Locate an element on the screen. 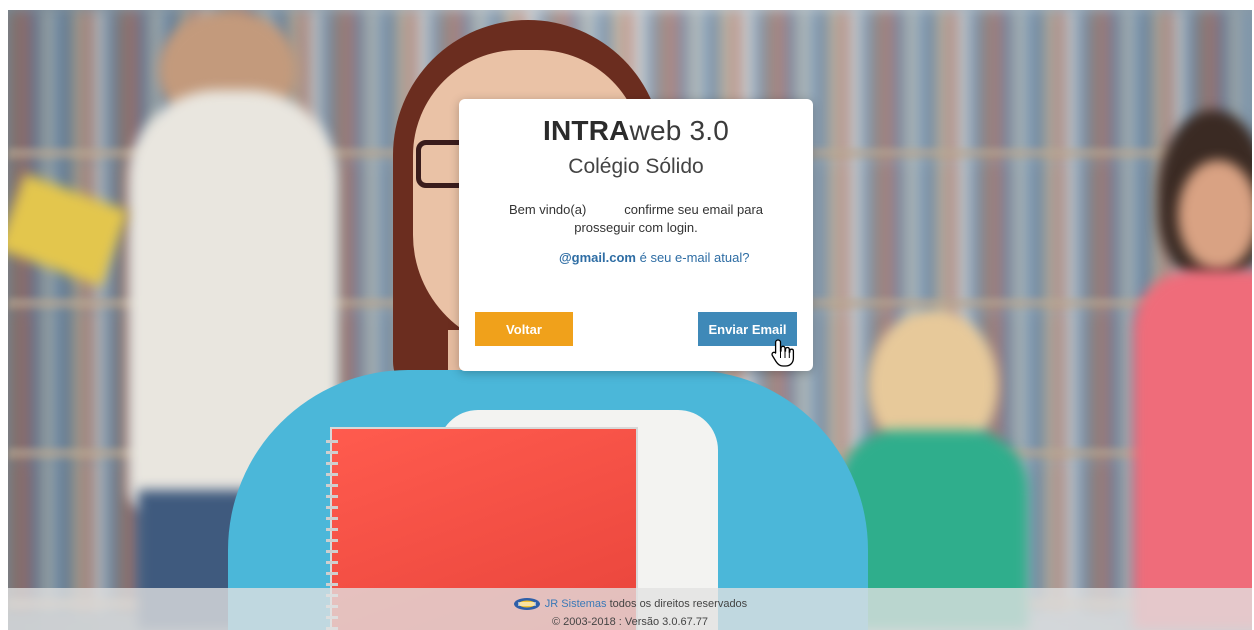 This screenshot has width=1254, height=630. jr-sistemas-logo-icon is located at coordinates (526, 604).